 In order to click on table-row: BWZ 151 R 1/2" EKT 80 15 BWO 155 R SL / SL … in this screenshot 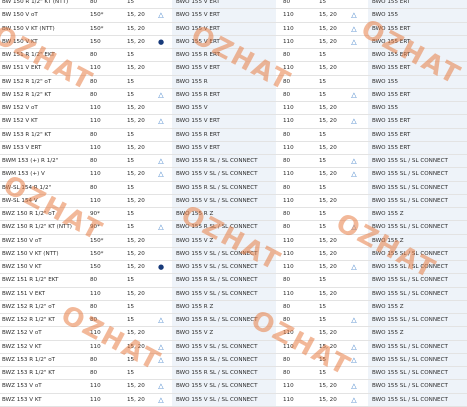, I will do `click(233, 281)`.